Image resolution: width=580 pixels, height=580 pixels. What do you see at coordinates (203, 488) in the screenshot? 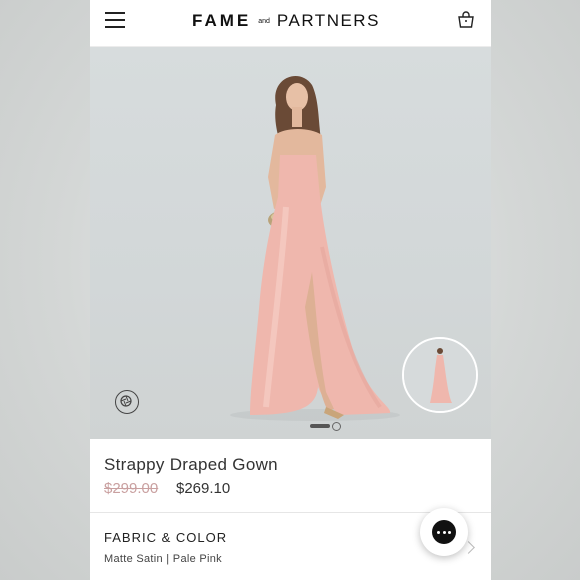
I see `sale-price: $269.10` at bounding box center [203, 488].